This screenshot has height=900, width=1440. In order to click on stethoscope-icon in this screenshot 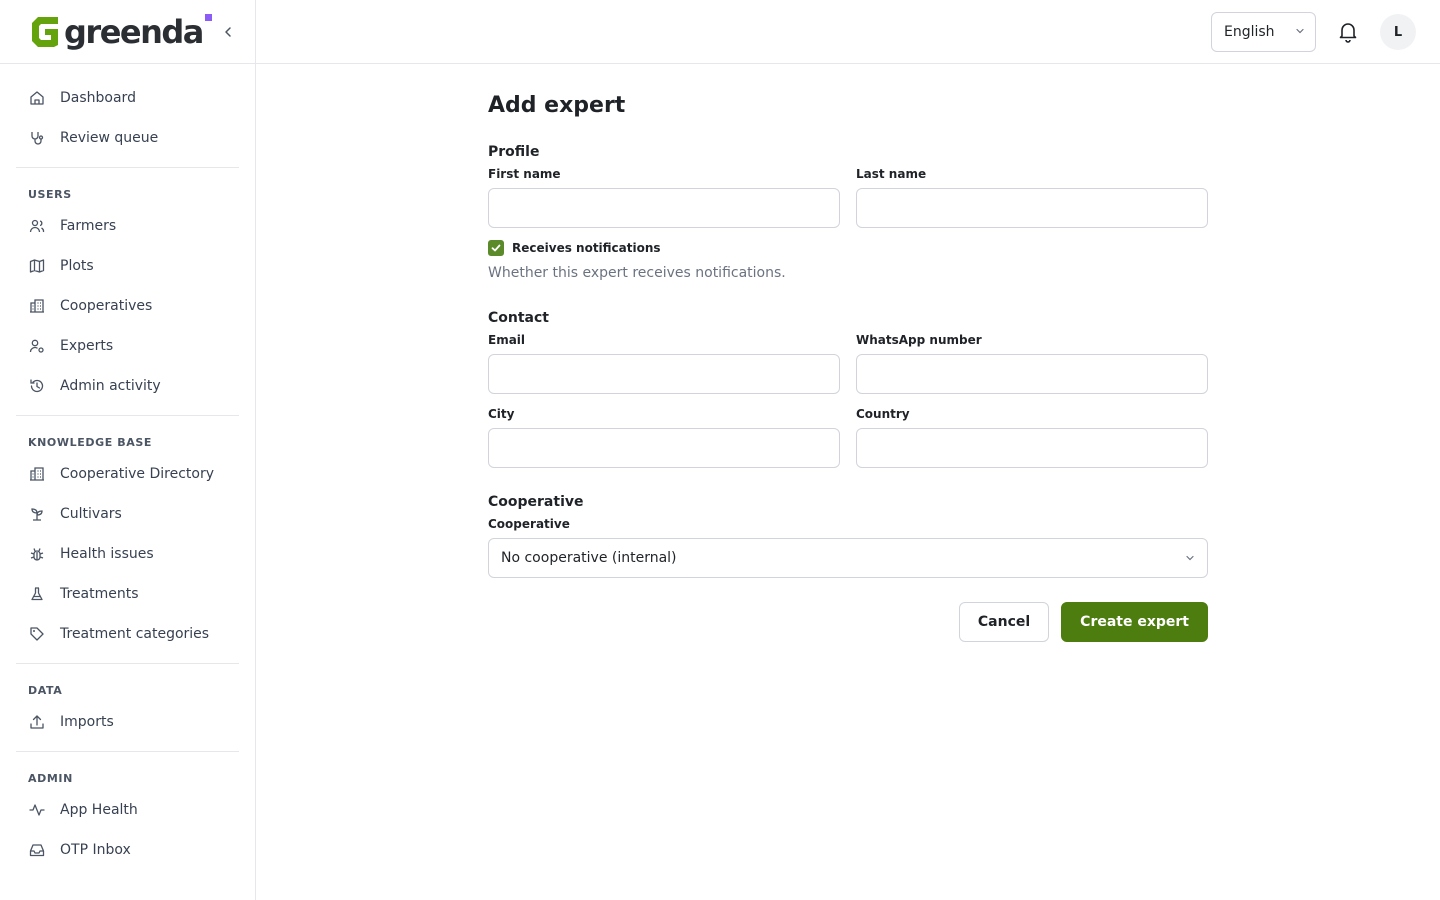, I will do `click(37, 138)`.